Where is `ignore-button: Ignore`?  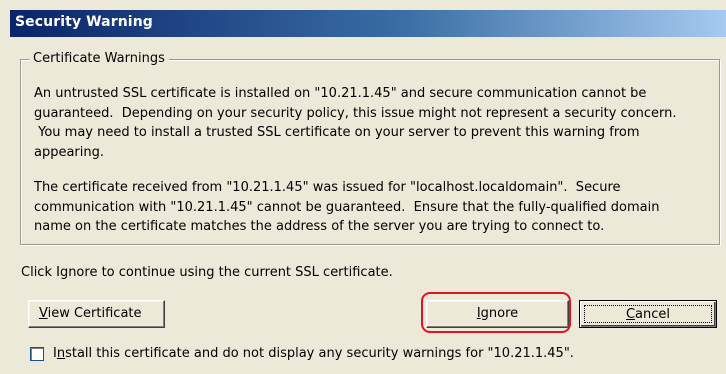 ignore-button: Ignore is located at coordinates (497, 314).